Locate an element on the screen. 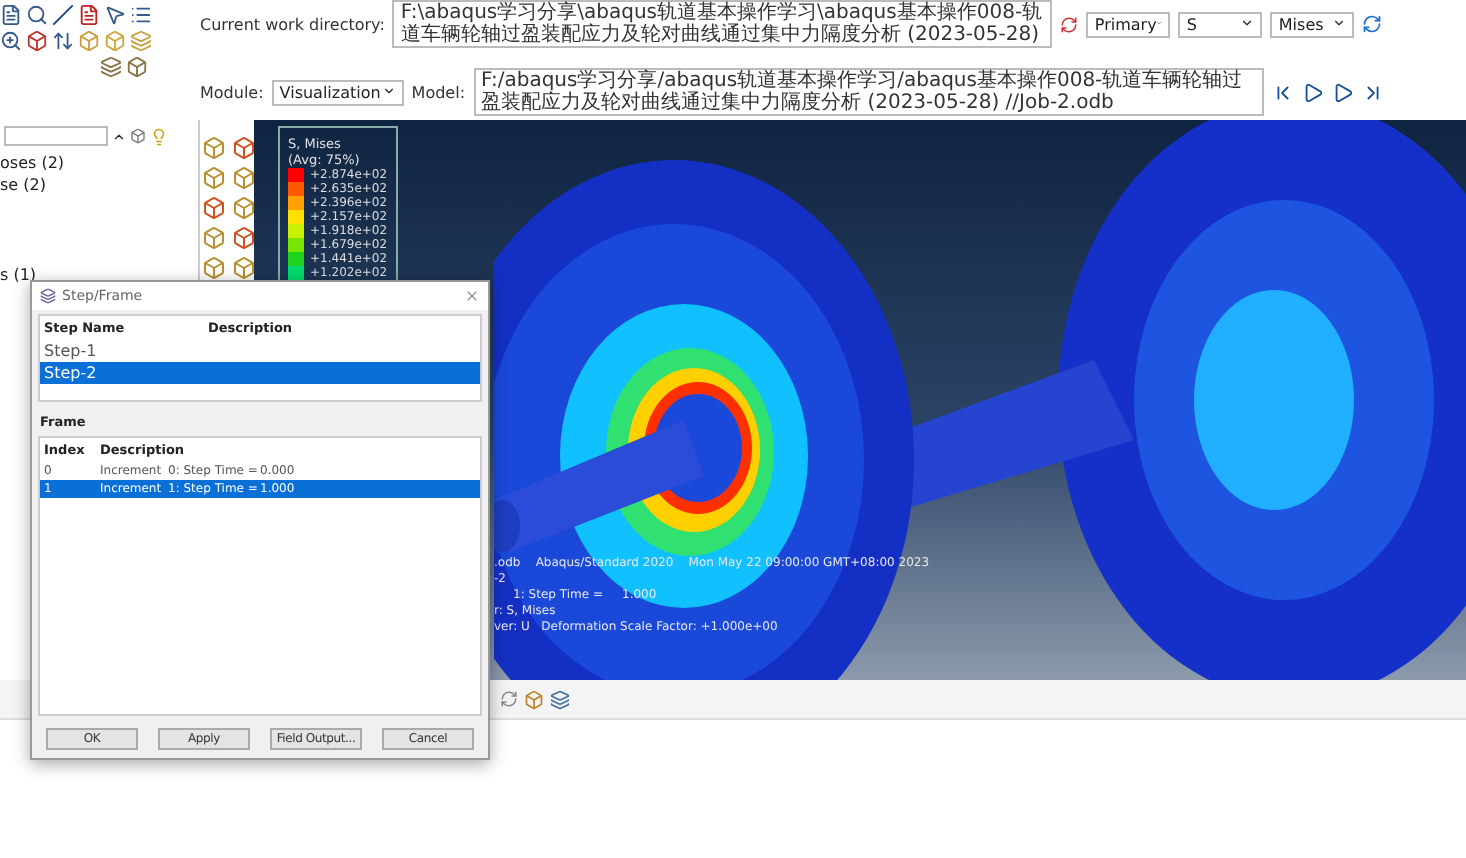  variable-dropdown: Mises is located at coordinates (1312, 24).